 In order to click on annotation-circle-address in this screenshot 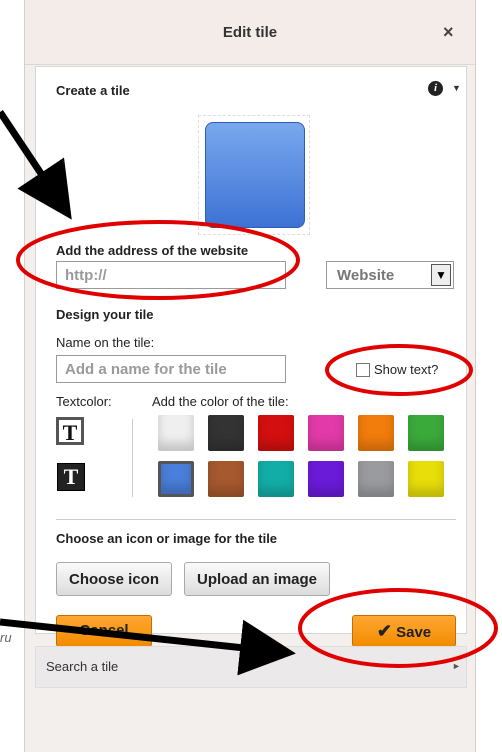, I will do `click(158, 260)`.